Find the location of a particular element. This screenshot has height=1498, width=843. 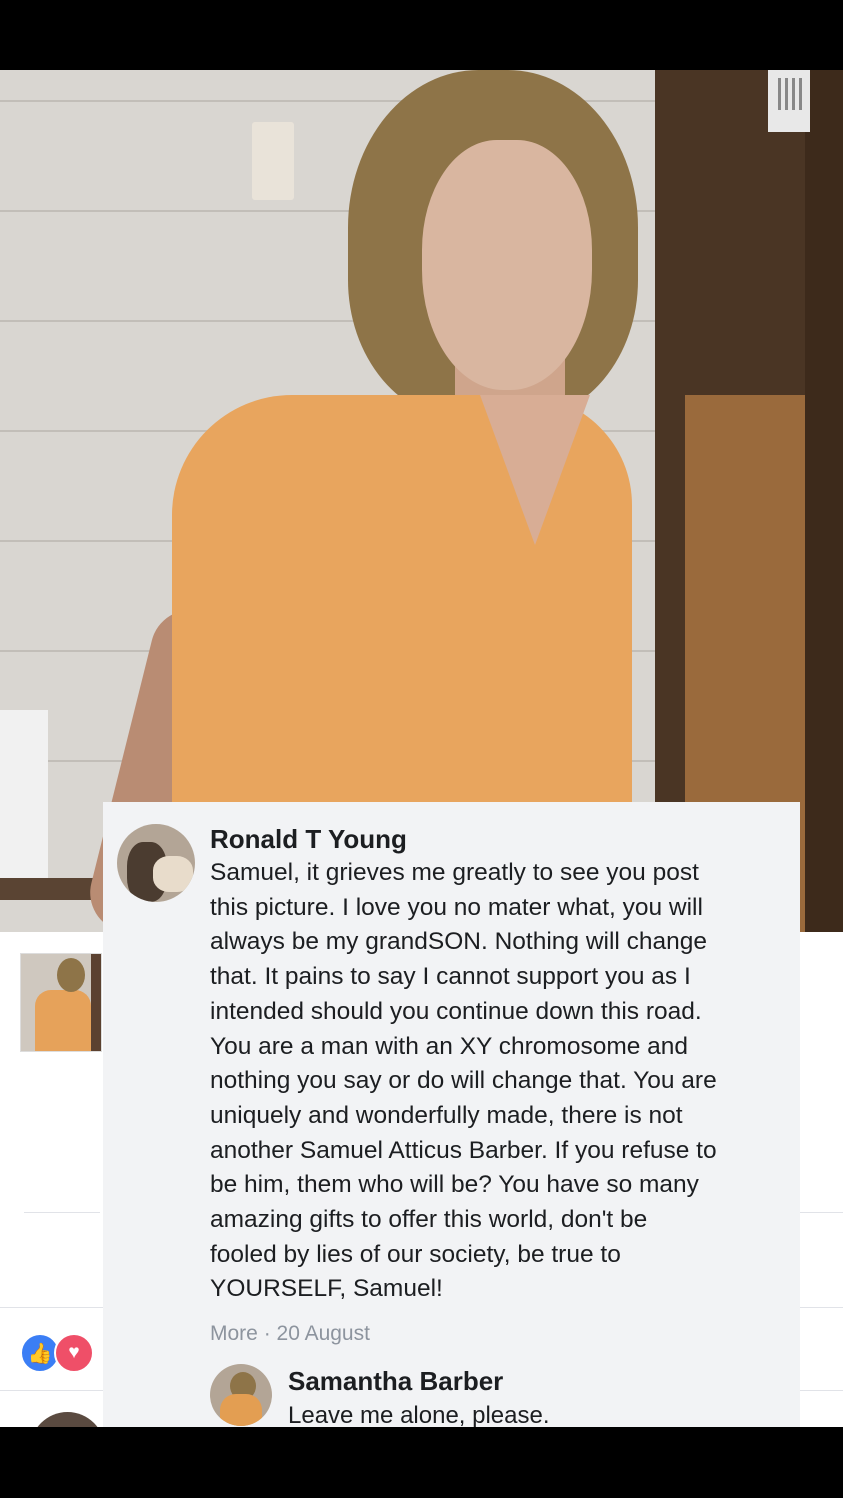

comment-date: 20 August is located at coordinates (323, 1333).